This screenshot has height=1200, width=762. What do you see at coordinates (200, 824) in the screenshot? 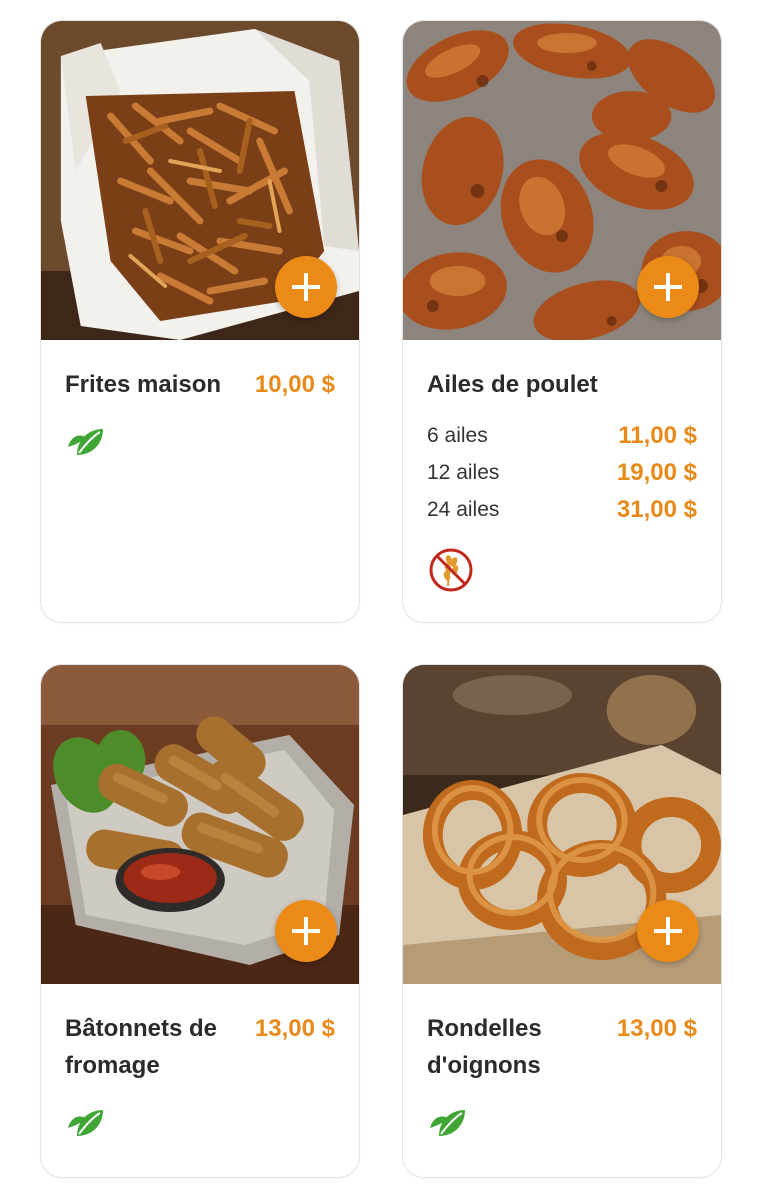
I see `cheese-sticks-photo` at bounding box center [200, 824].